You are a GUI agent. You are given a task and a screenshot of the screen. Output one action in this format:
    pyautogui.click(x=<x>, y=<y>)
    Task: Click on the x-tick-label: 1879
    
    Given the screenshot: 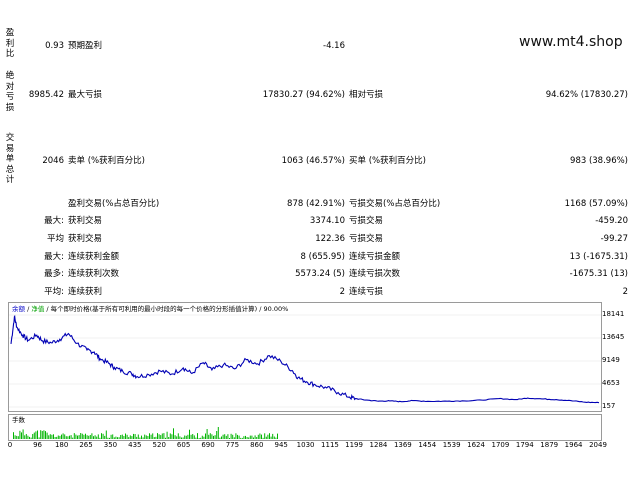 What is the action you would take?
    pyautogui.click(x=549, y=445)
    